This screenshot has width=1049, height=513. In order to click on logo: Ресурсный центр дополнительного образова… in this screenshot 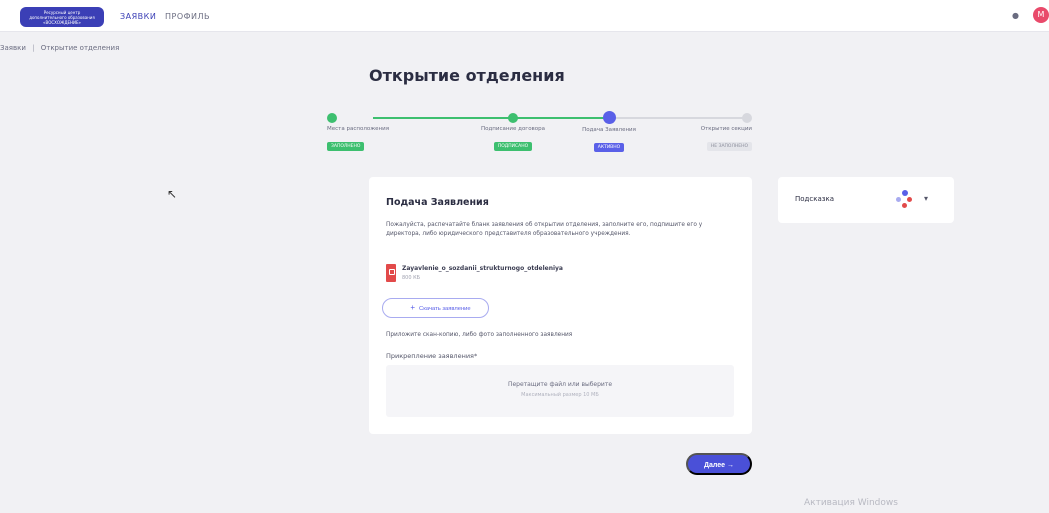, I will do `click(62, 17)`.